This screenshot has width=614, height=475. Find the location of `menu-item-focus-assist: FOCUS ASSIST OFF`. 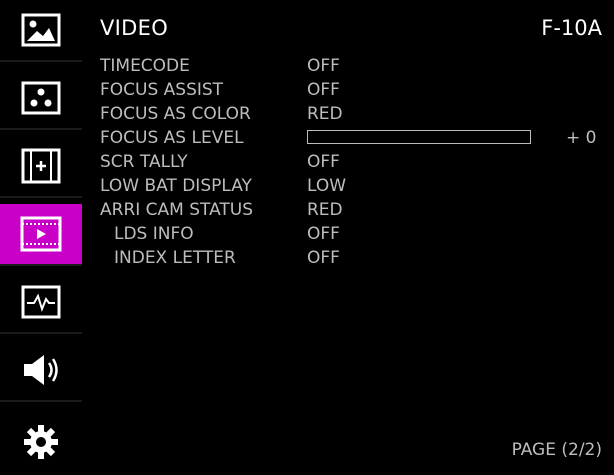

menu-item-focus-assist: FOCUS ASSIST OFF is located at coordinates (307, 90).